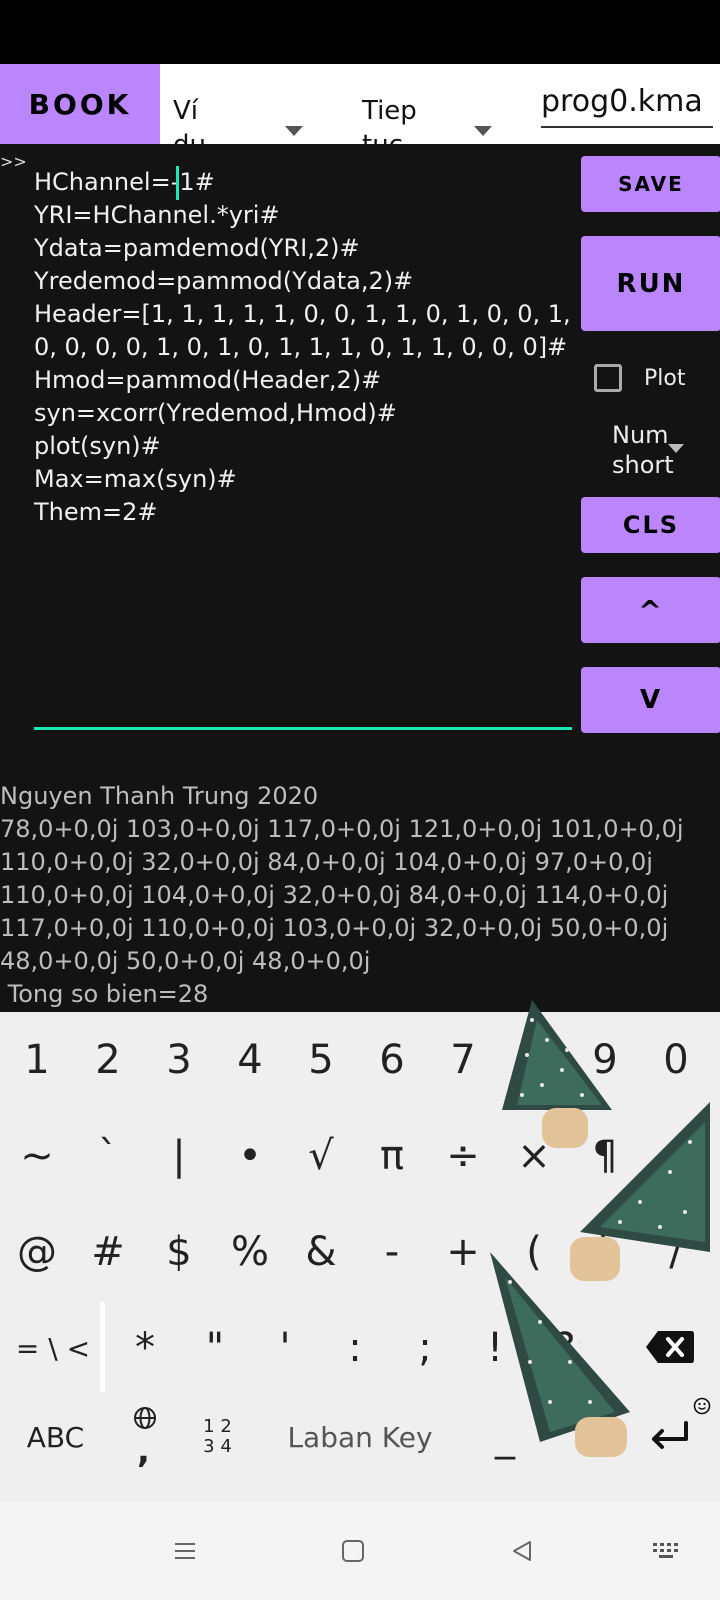 The width and height of the screenshot is (720, 1600). Describe the element at coordinates (143, 1451) in the screenshot. I see `comma-label: ,` at that location.